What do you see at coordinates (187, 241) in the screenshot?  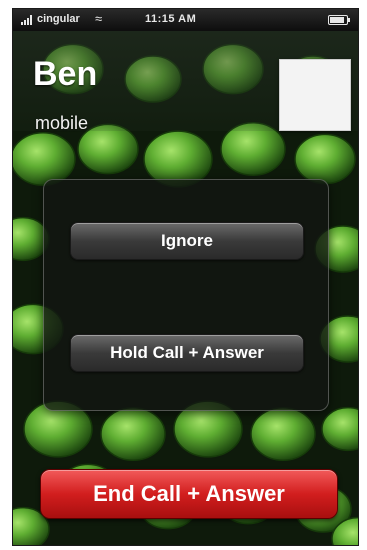 I see `ignore-button: Ignore` at bounding box center [187, 241].